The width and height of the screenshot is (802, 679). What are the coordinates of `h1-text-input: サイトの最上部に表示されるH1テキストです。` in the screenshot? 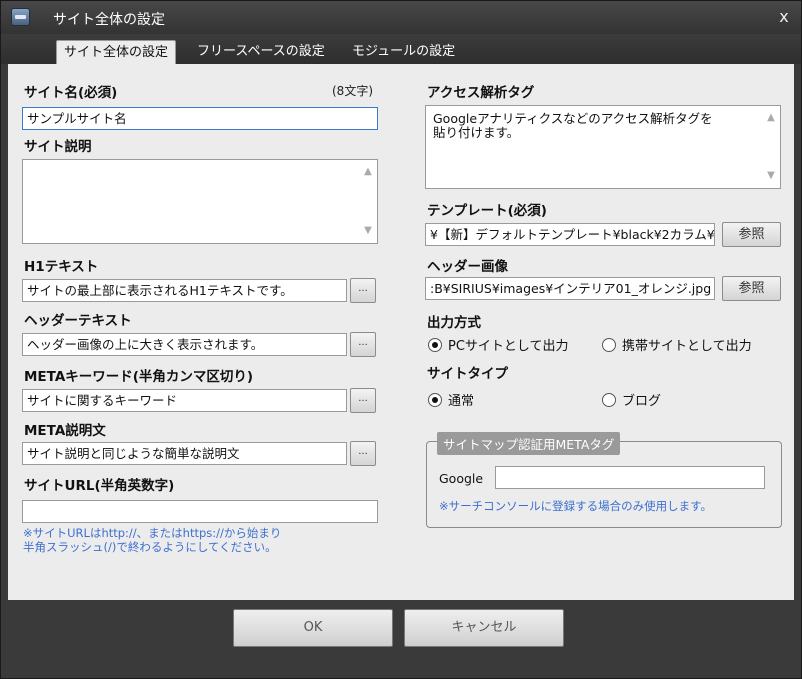 It's located at (184, 290).